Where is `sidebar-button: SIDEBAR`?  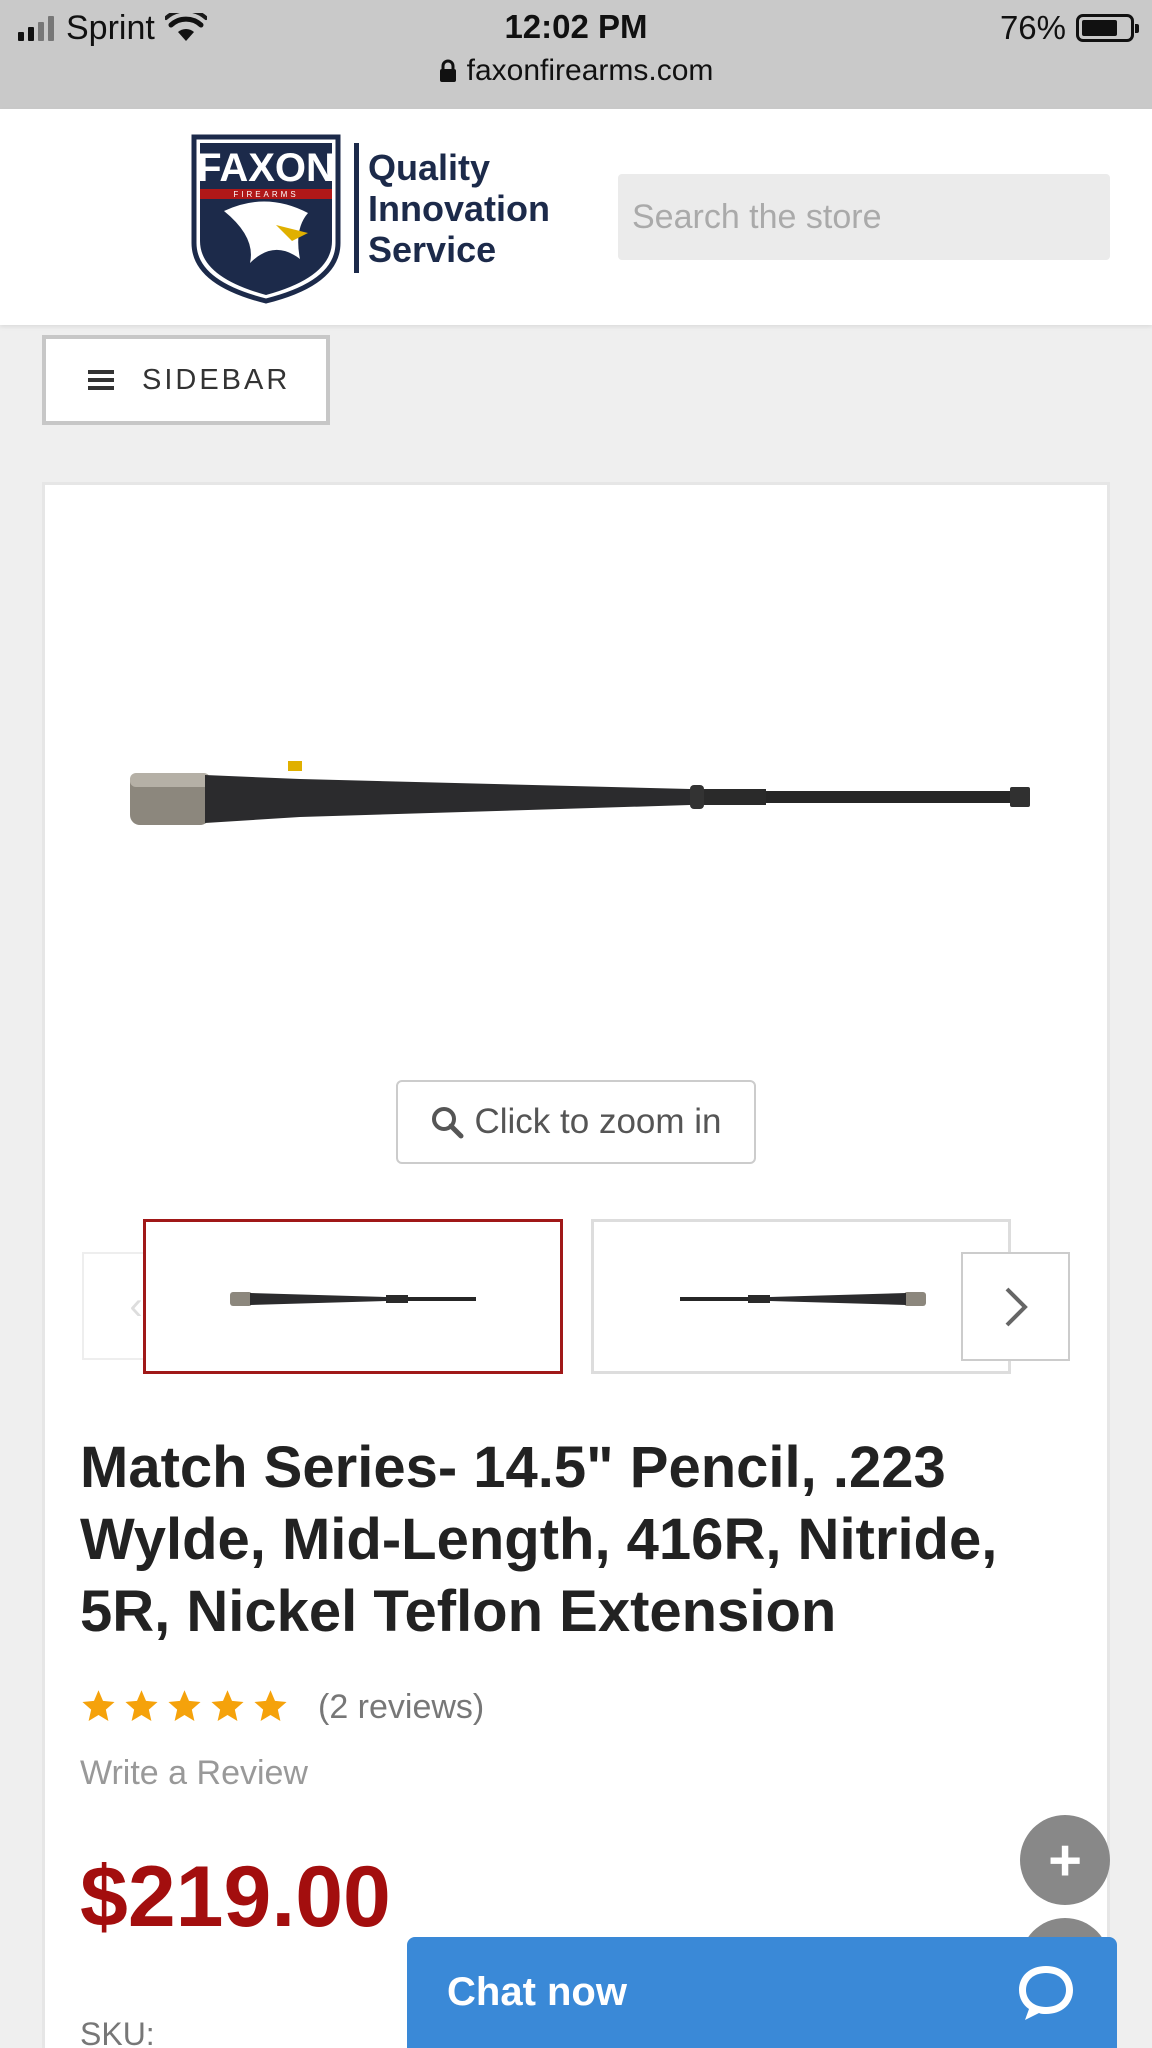 sidebar-button: SIDEBAR is located at coordinates (186, 380).